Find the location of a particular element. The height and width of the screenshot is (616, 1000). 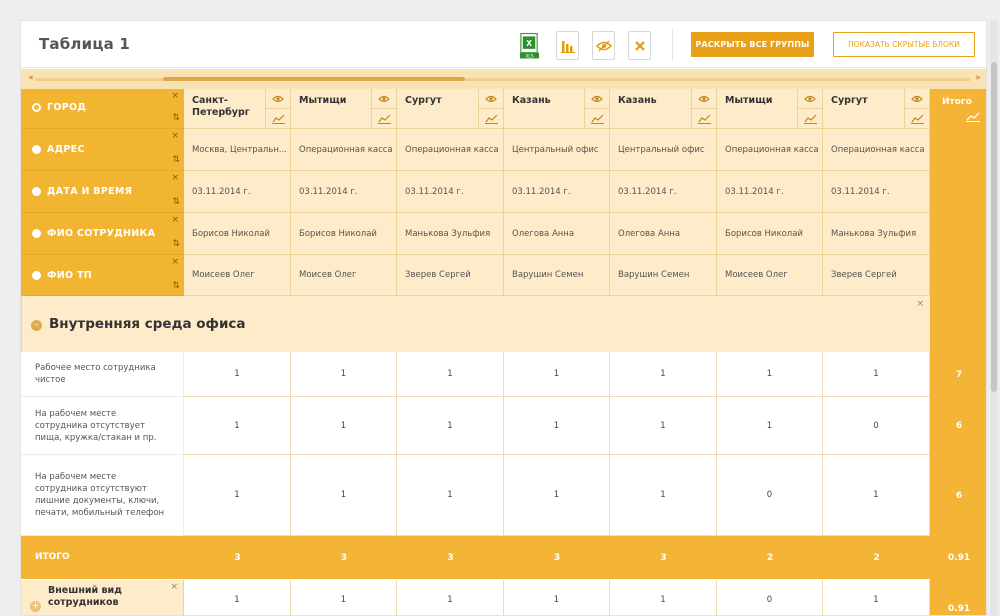

excel-export-button: X XLS is located at coordinates (529, 45).